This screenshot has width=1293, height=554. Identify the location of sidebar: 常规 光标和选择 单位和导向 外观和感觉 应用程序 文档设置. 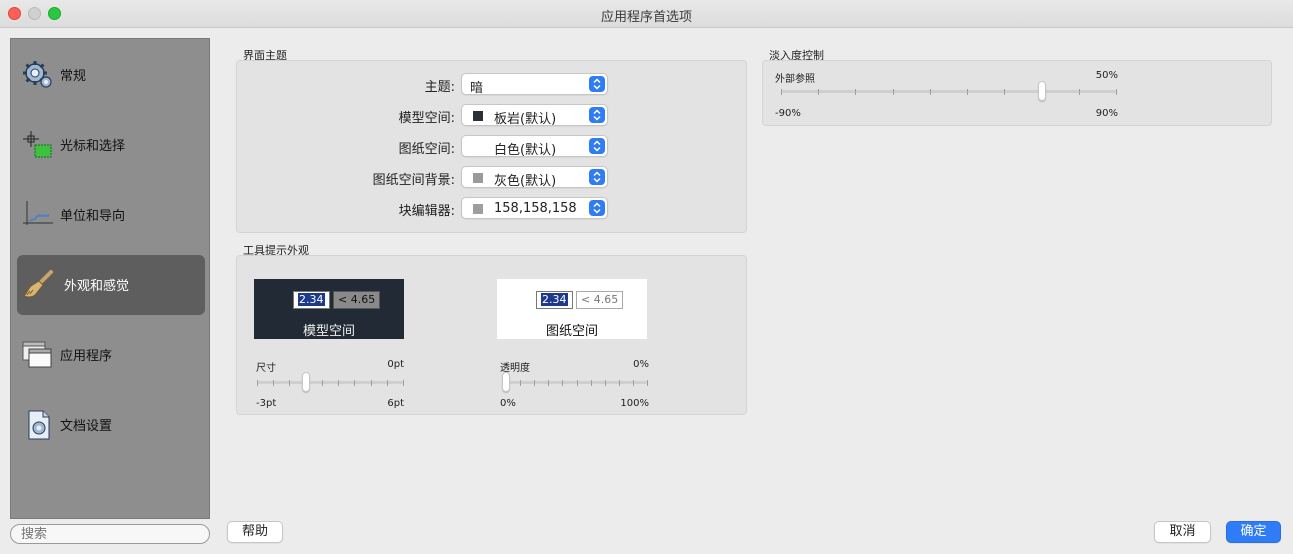
(110, 278).